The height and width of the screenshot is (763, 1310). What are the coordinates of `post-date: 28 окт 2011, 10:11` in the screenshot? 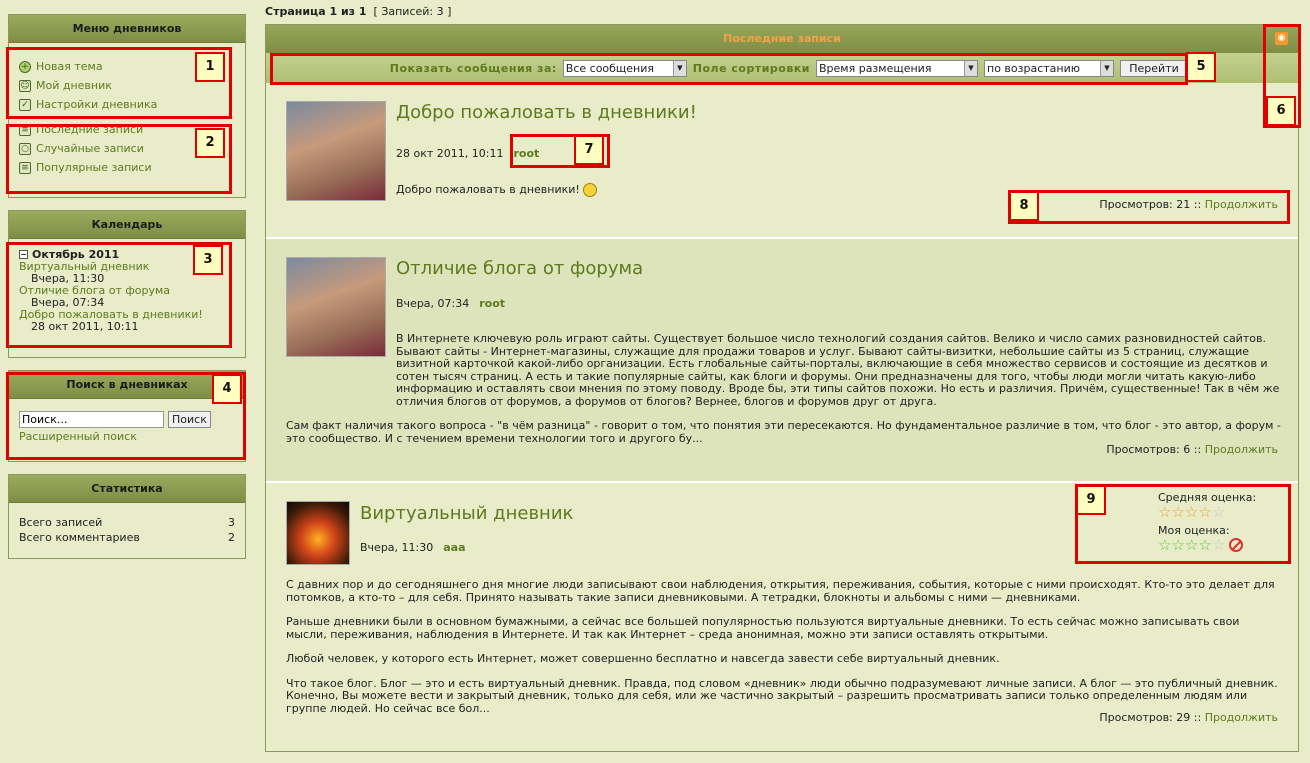 It's located at (450, 153).